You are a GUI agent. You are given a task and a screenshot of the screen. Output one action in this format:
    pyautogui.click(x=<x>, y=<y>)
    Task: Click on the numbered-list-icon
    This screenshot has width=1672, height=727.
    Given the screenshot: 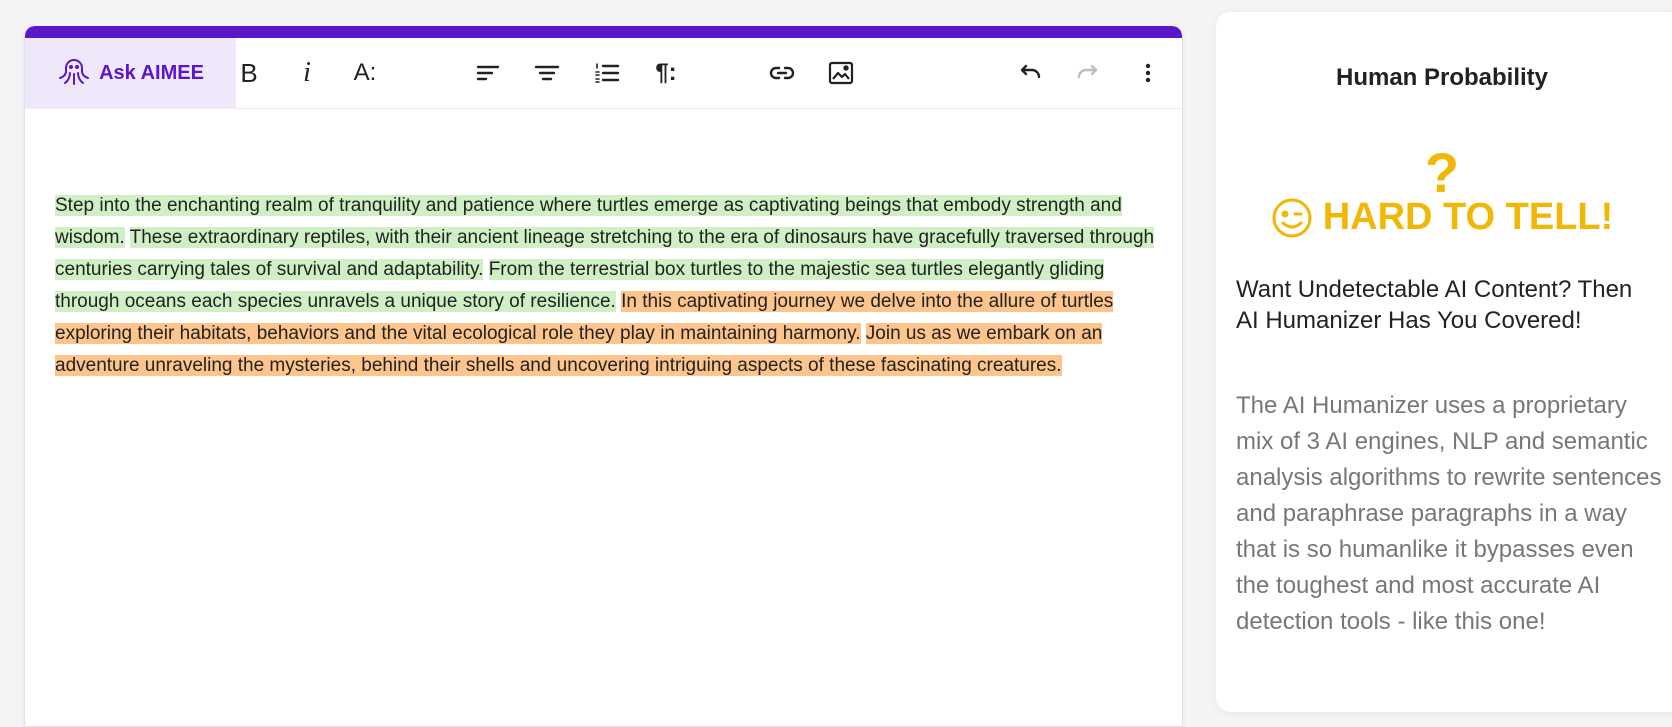 What is the action you would take?
    pyautogui.click(x=607, y=73)
    